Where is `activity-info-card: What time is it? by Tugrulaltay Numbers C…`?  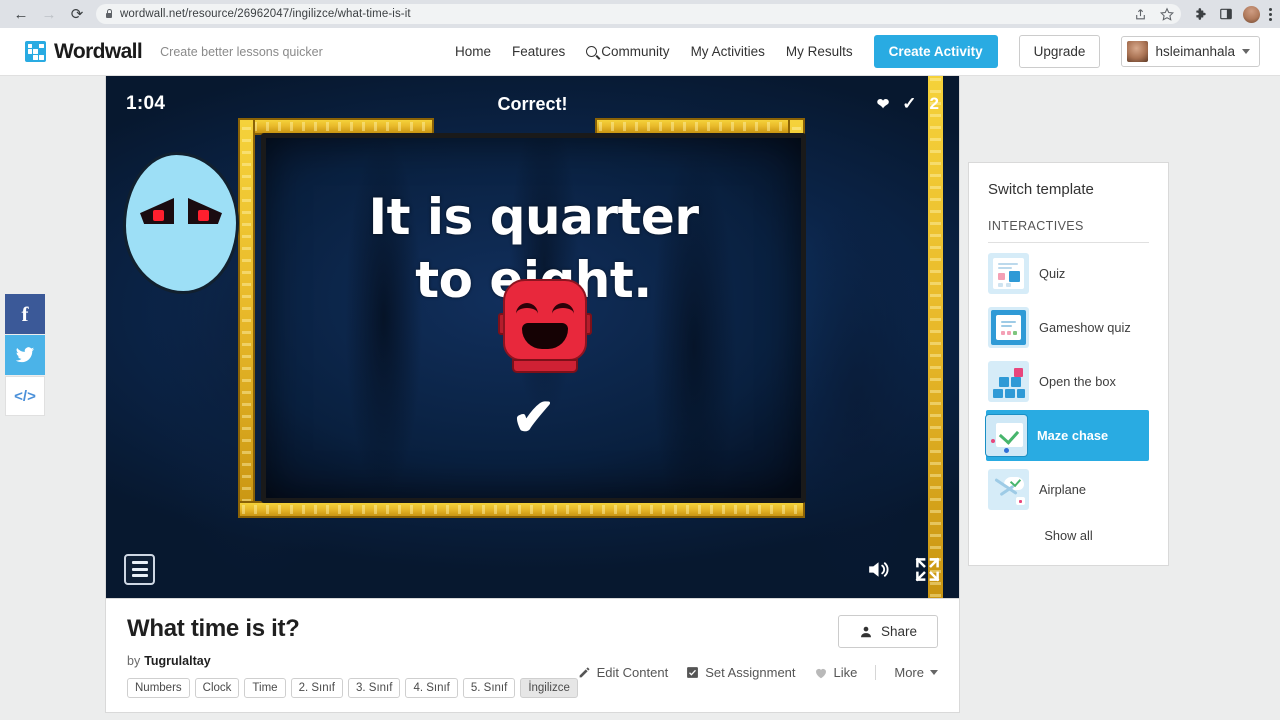
activity-info-card: What time is it? by Tugrulaltay Numbers C… is located at coordinates (532, 656).